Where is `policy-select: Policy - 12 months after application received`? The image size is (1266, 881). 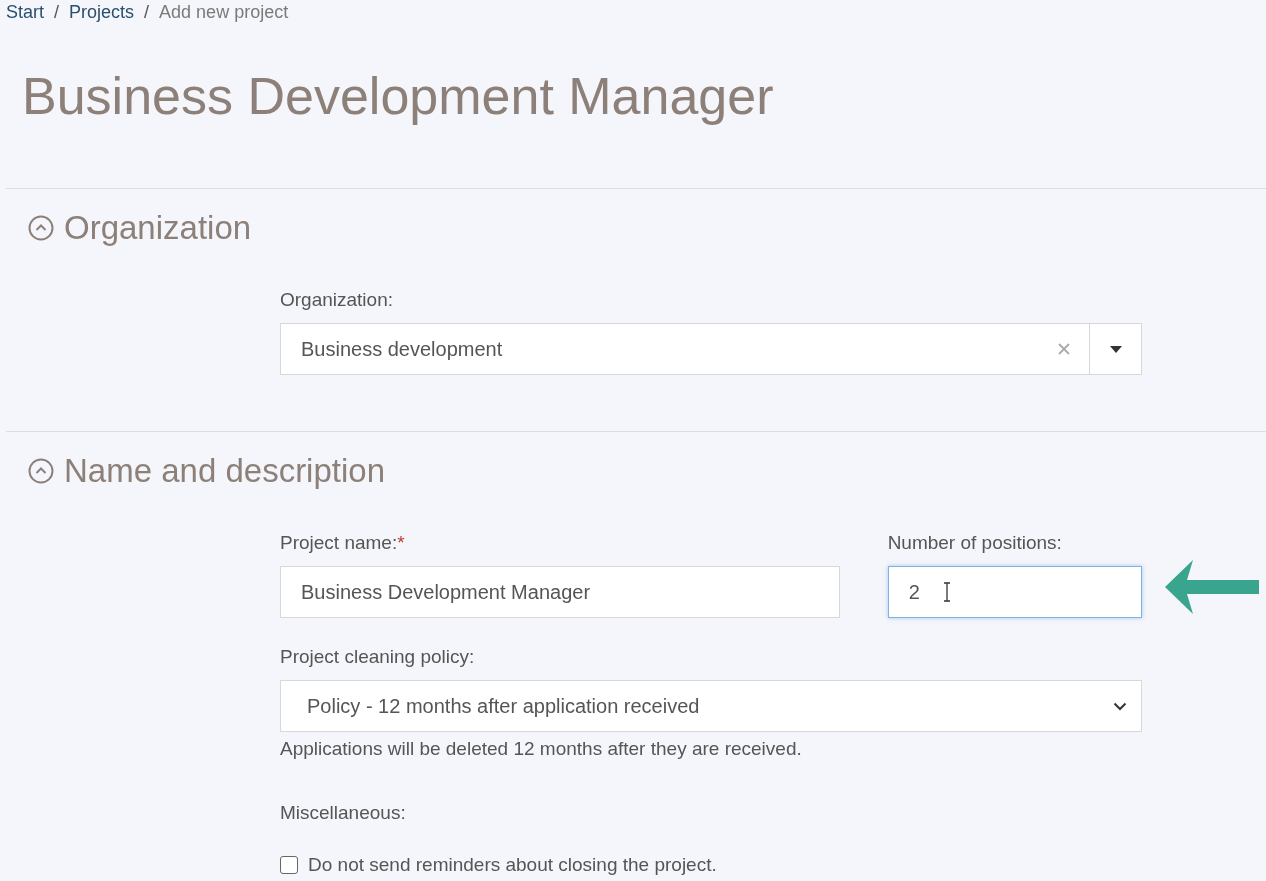
policy-select: Policy - 12 months after application received is located at coordinates (711, 706).